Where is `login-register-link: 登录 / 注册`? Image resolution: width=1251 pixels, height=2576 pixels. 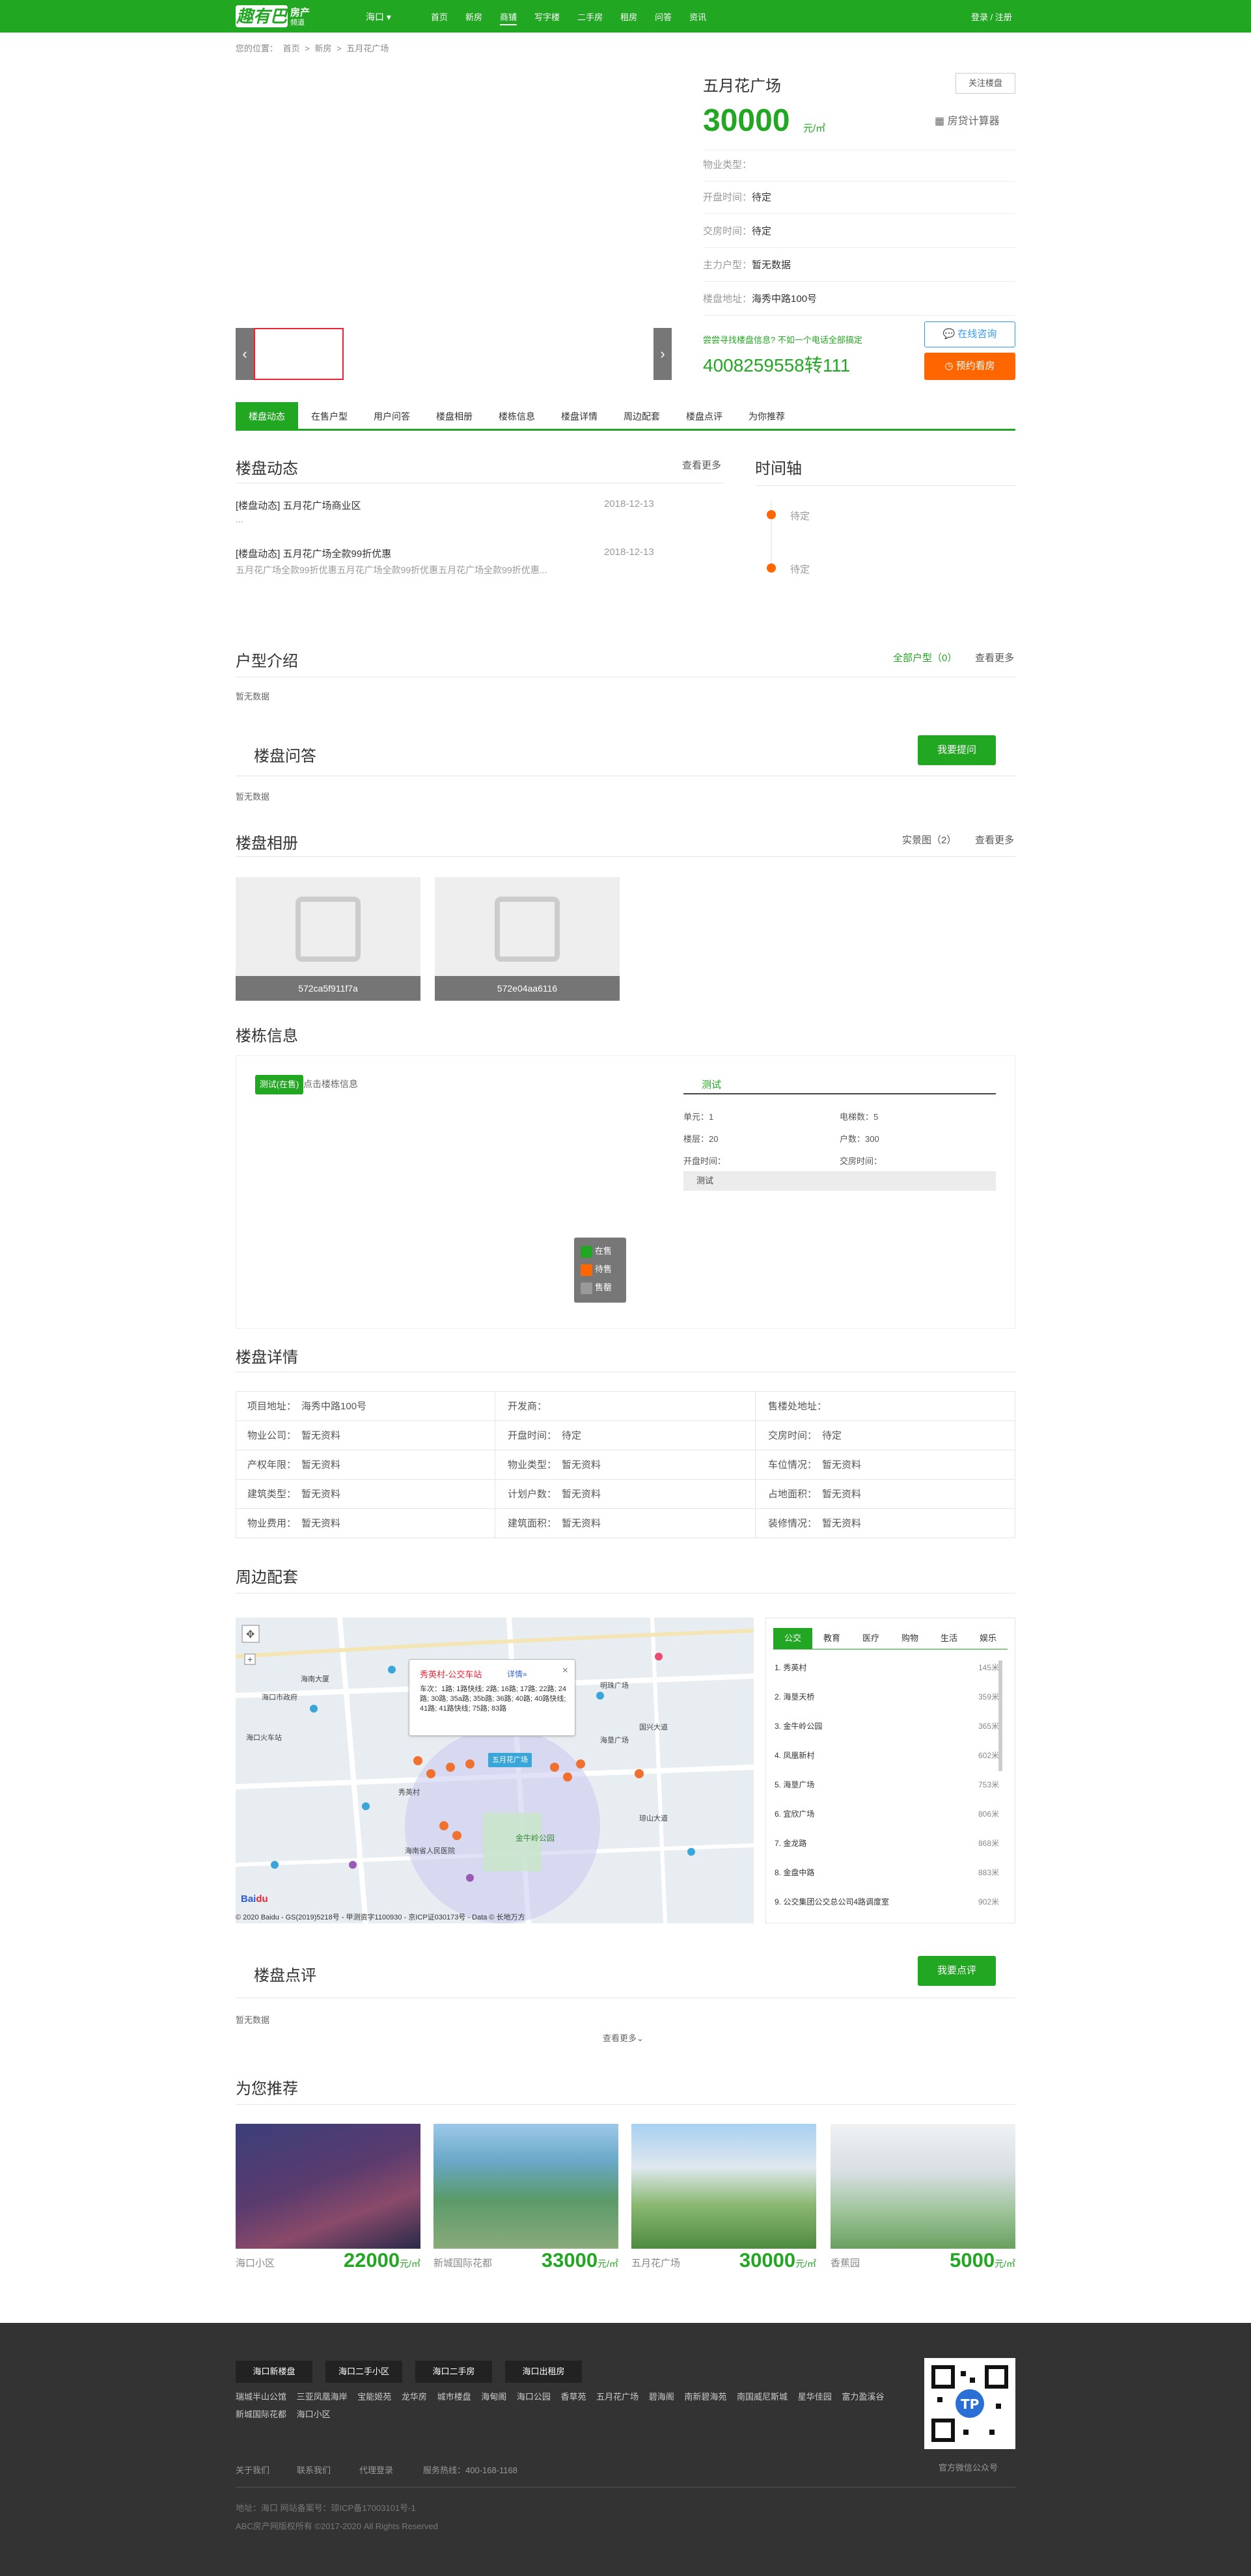 login-register-link: 登录 / 注册 is located at coordinates (991, 16).